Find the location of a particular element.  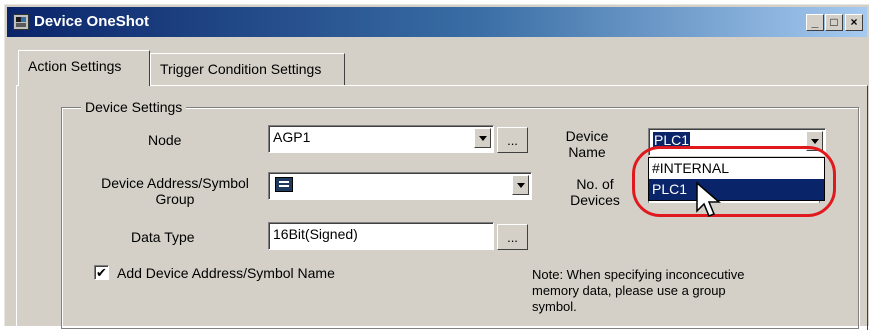

node-label: Node is located at coordinates (165, 140).